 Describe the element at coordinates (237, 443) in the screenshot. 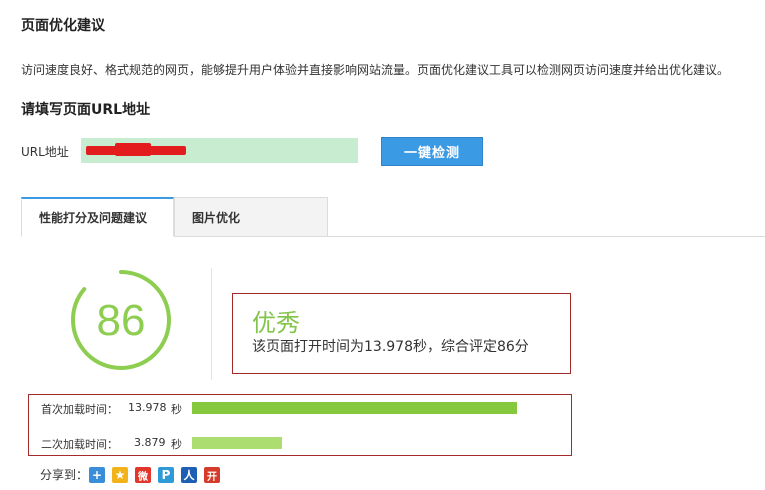

I see `second-load-bar` at that location.